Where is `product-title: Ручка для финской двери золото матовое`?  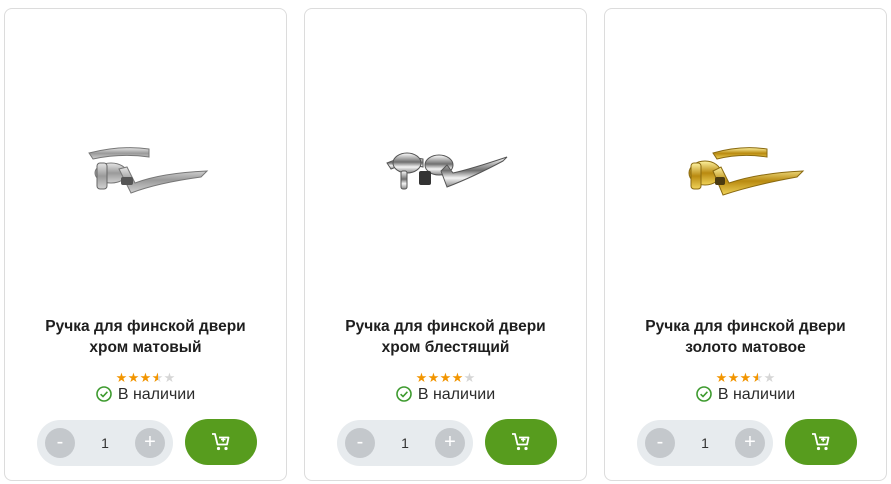 product-title: Ручка для финской двери золото матовое is located at coordinates (745, 337).